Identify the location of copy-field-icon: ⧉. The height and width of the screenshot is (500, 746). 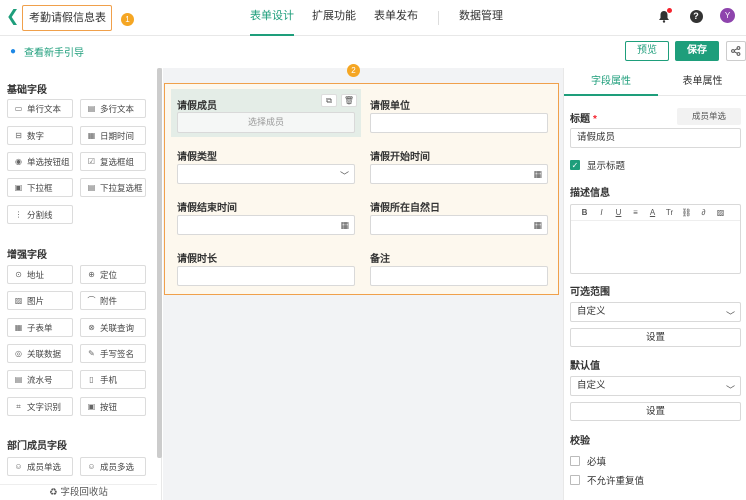
(329, 100).